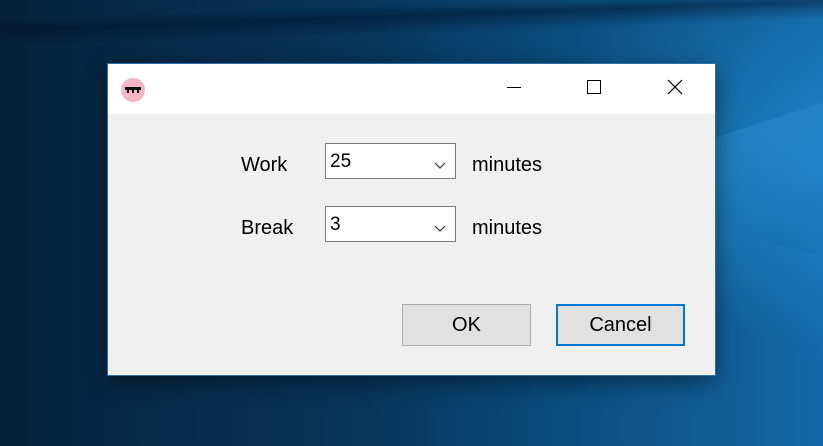 The image size is (823, 446). I want to click on work-duration-select: 25, so click(390, 161).